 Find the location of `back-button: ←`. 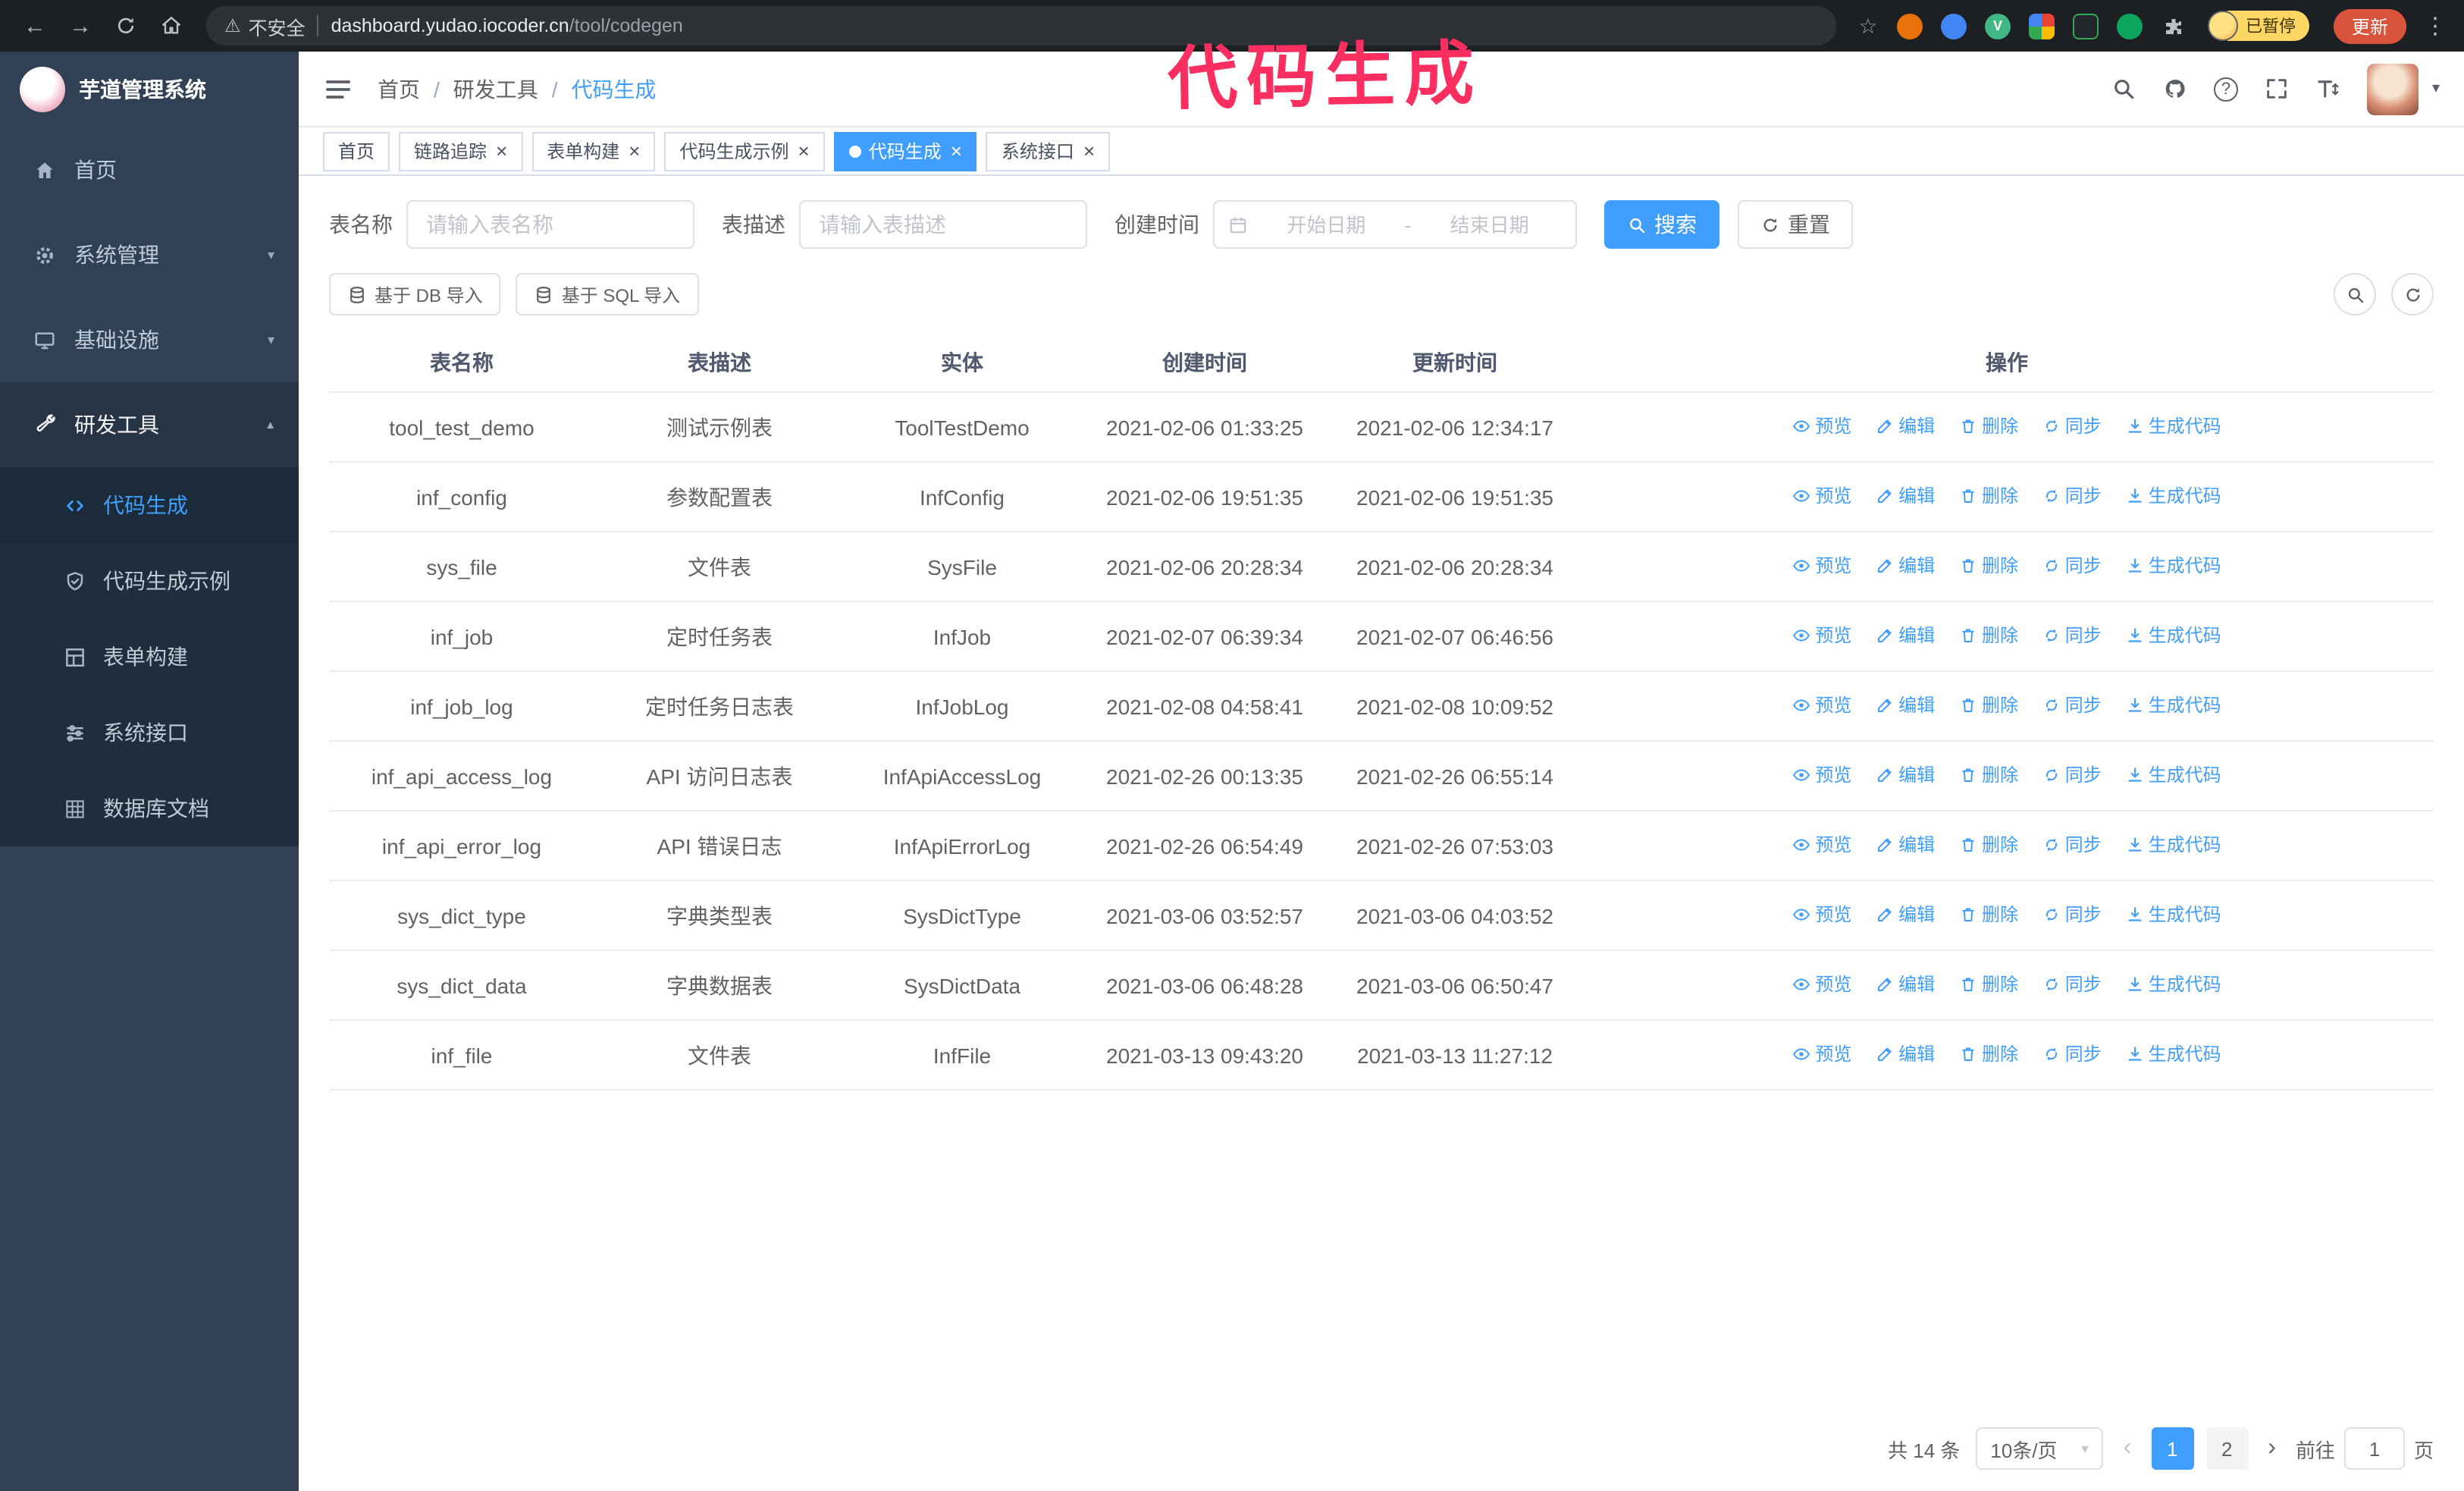

back-button: ← is located at coordinates (35, 26).